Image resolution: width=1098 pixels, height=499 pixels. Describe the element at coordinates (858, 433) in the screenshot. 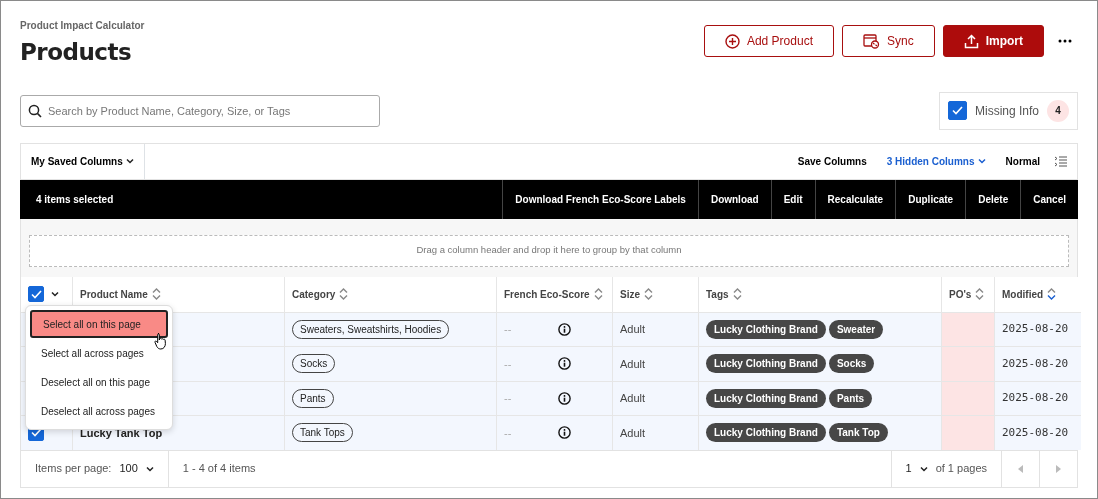

I see `tag: Tank Top` at that location.